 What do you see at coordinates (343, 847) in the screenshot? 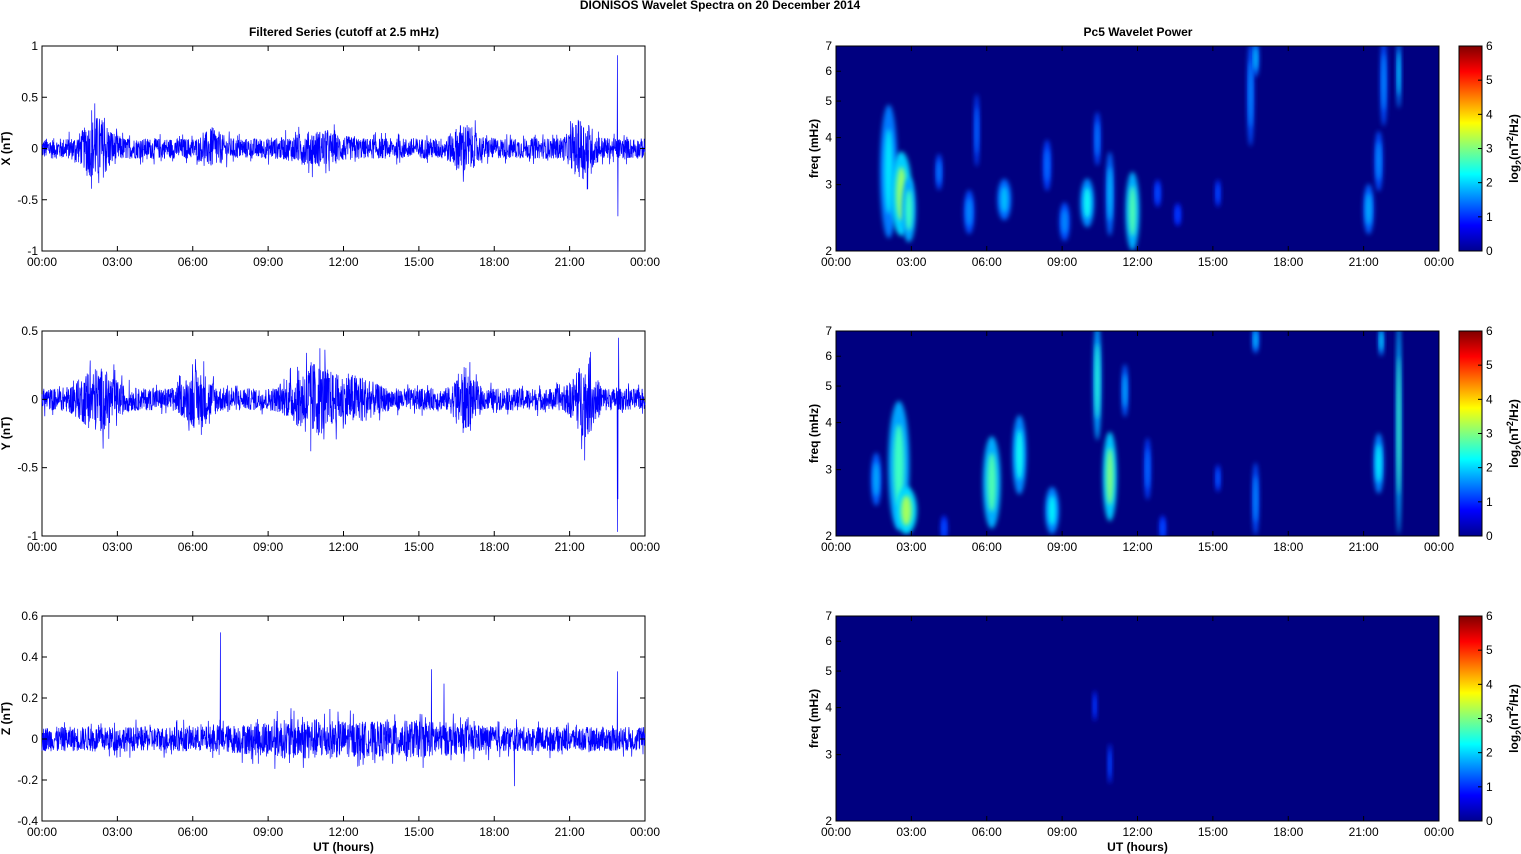
I see `series-2-xlabel: UT (hours)` at bounding box center [343, 847].